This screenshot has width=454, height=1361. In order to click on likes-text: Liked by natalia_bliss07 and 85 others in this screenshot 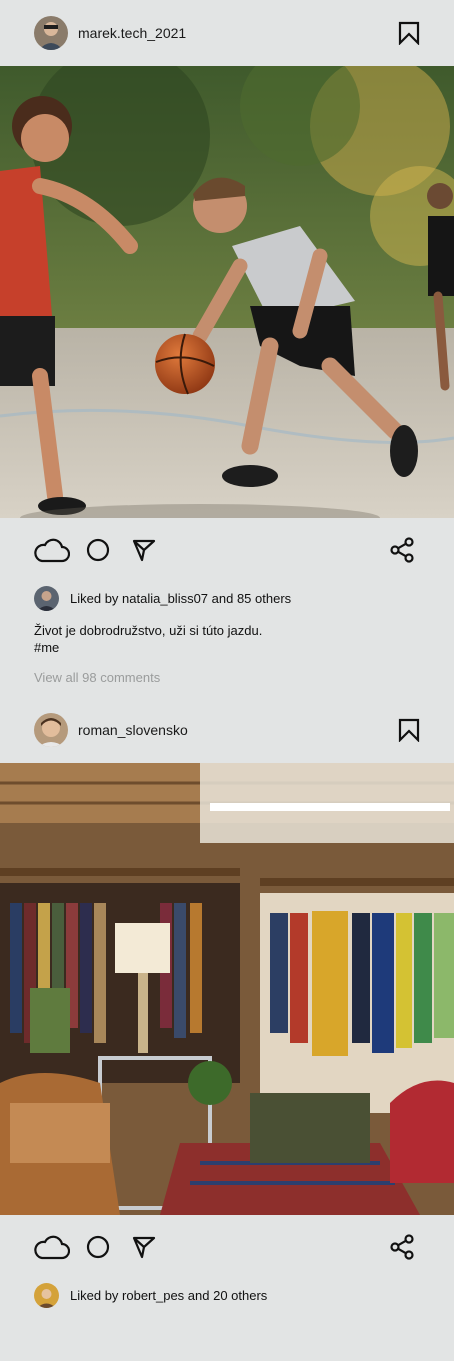, I will do `click(180, 598)`.